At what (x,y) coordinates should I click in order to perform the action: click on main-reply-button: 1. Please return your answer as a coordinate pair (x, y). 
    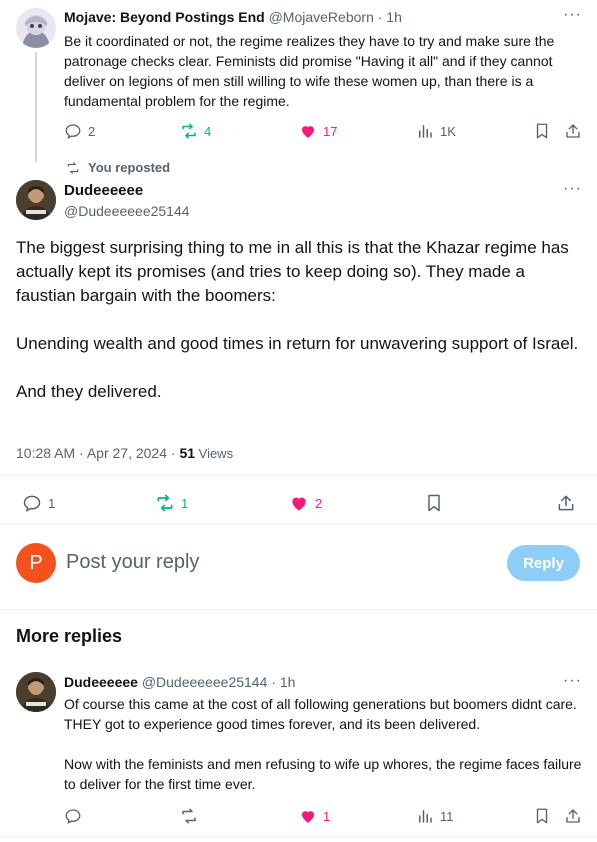
    Looking at the image, I should click on (38, 503).